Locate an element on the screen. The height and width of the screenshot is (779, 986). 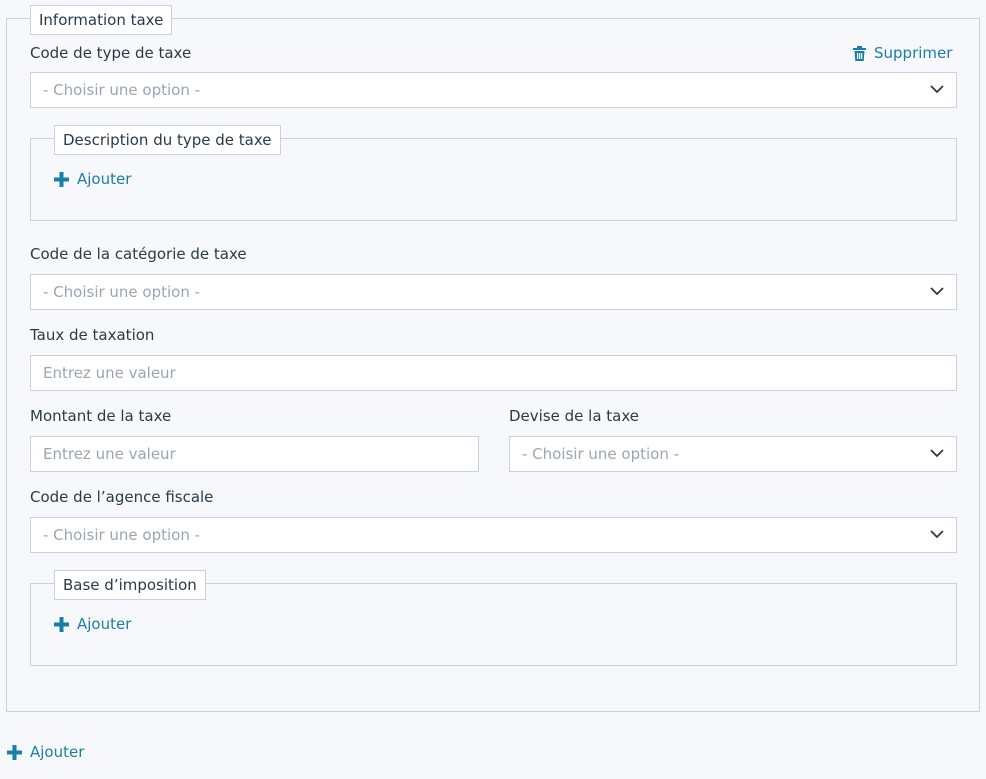
trash-icon is located at coordinates (859, 53).